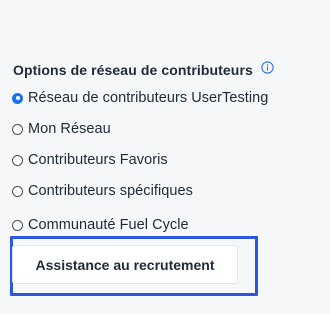 The width and height of the screenshot is (330, 314). What do you see at coordinates (98, 160) in the screenshot?
I see `option-label: Contributeurs Favoris` at bounding box center [98, 160].